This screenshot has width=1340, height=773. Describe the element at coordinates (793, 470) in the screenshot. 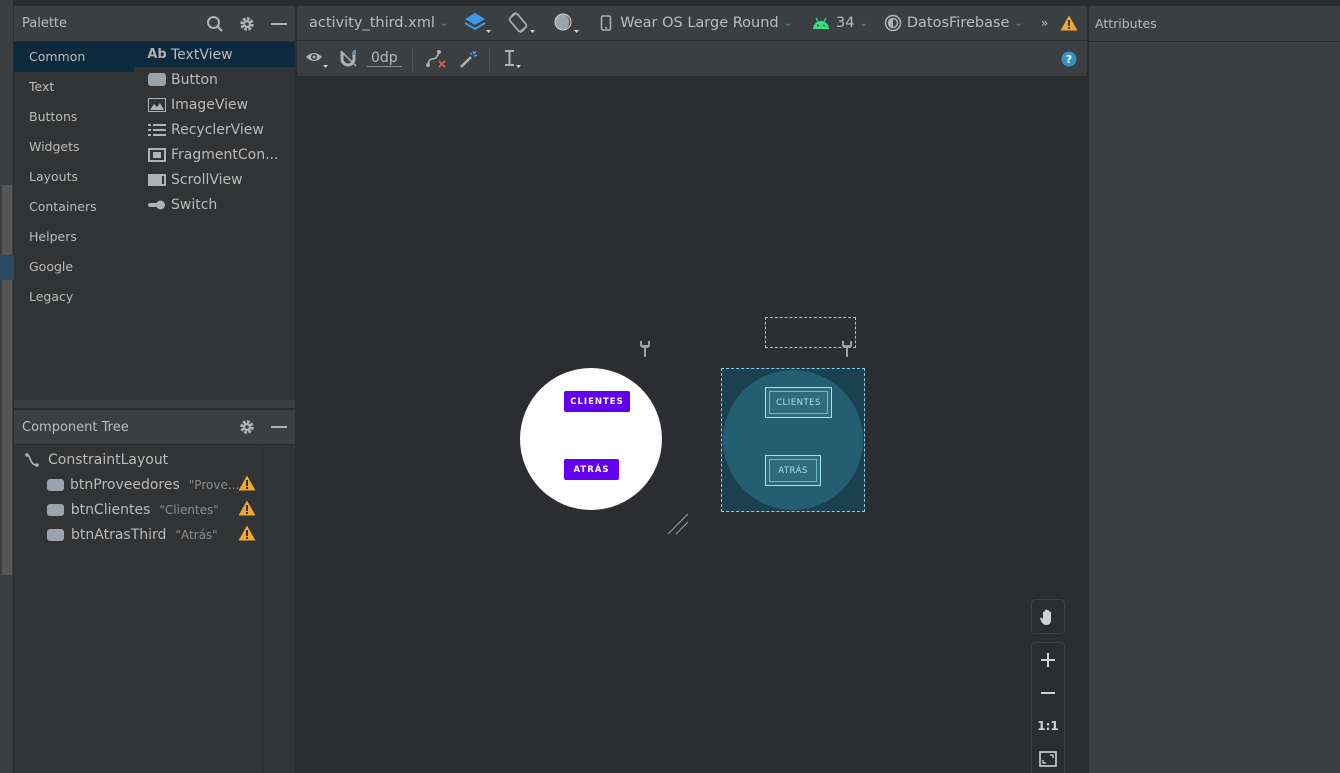

I see `atras-button-blueprint: ATRÁS` at that location.